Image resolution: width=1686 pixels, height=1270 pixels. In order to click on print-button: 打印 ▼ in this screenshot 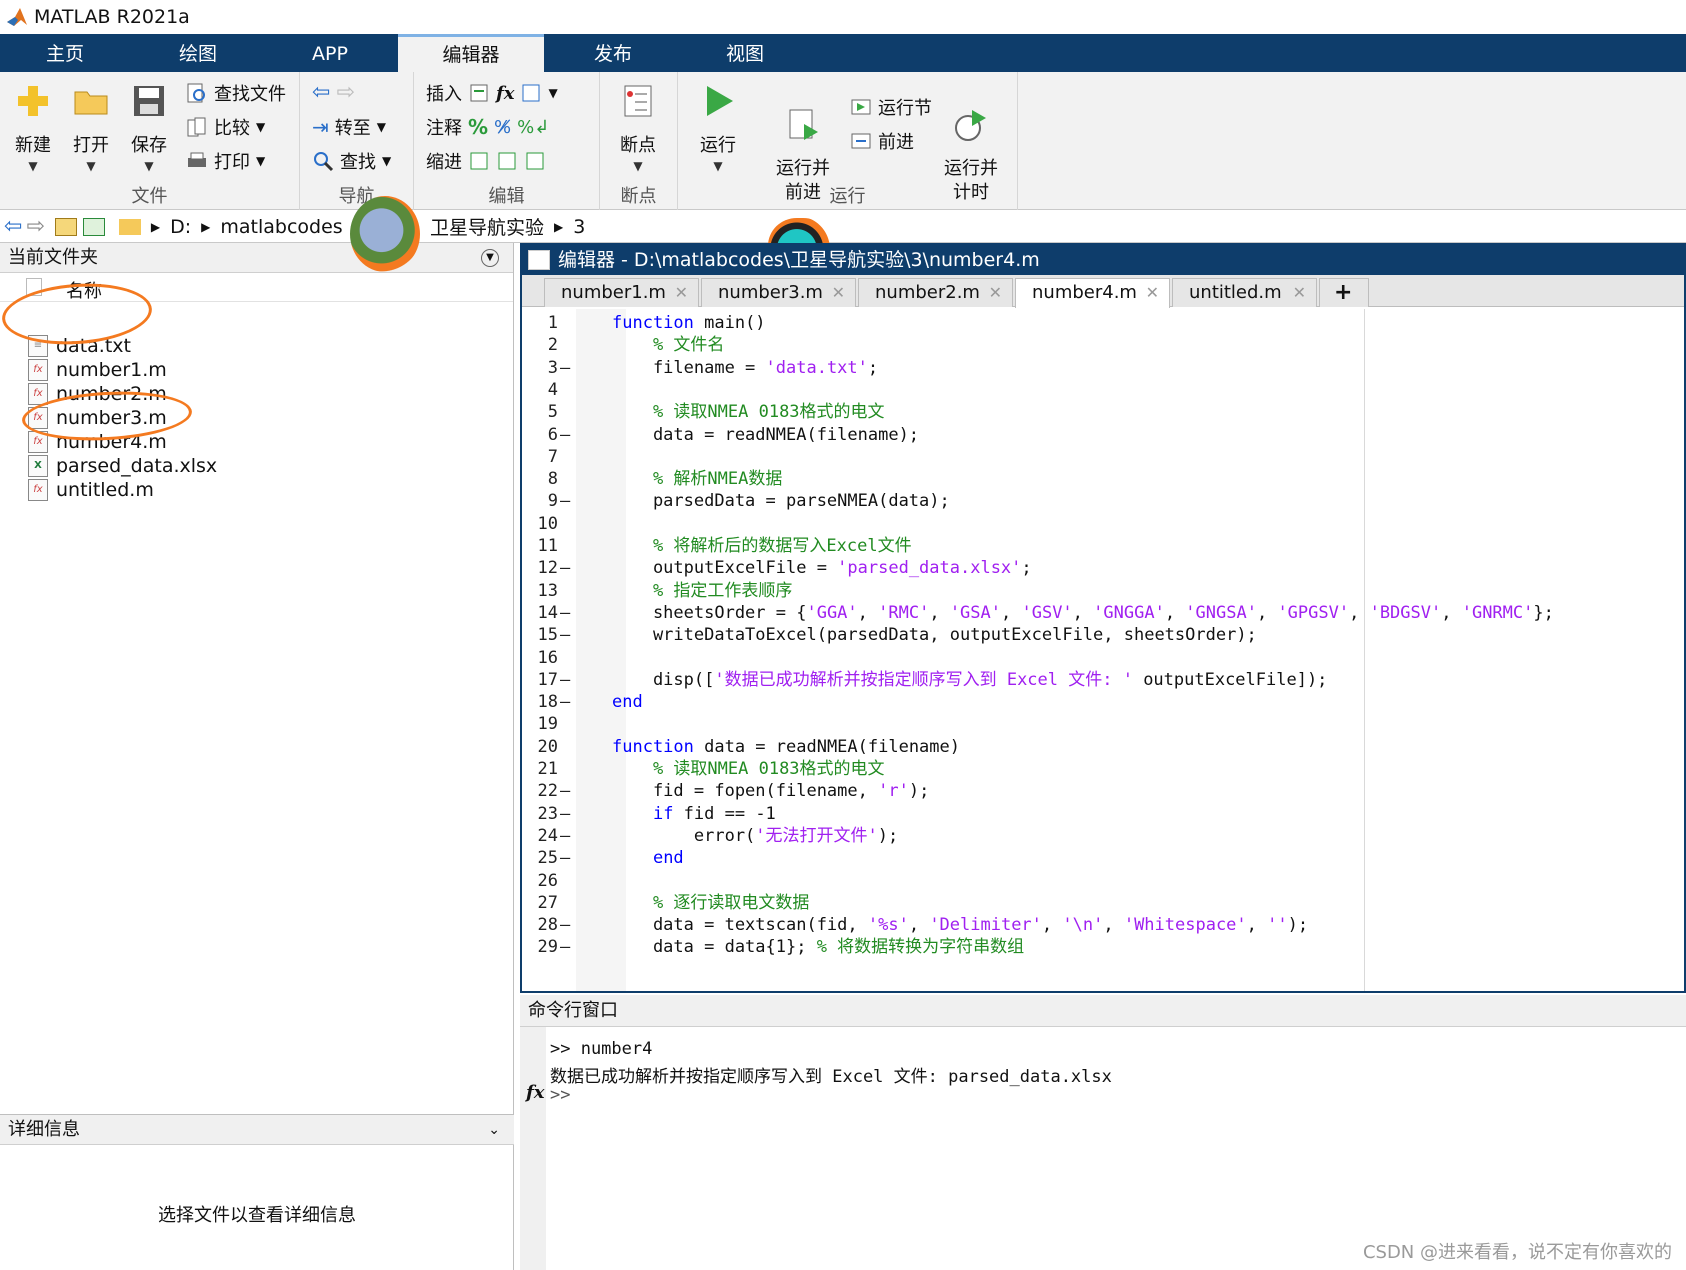, I will do `click(225, 161)`.